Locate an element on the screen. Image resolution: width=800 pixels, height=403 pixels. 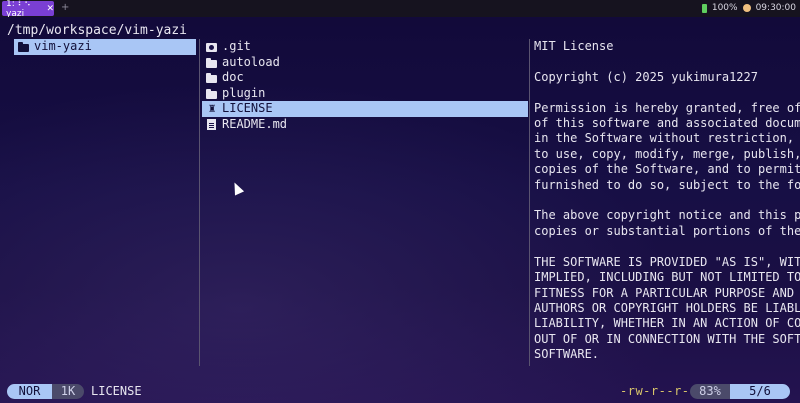
parent-directory-pane: vim-yazi is located at coordinates (105, 47).